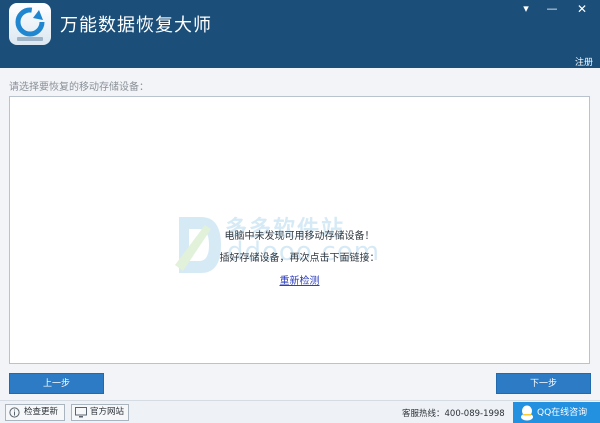  I want to click on device-prompt-label: 请选择要恢复的移动存储设备：, so click(79, 87).